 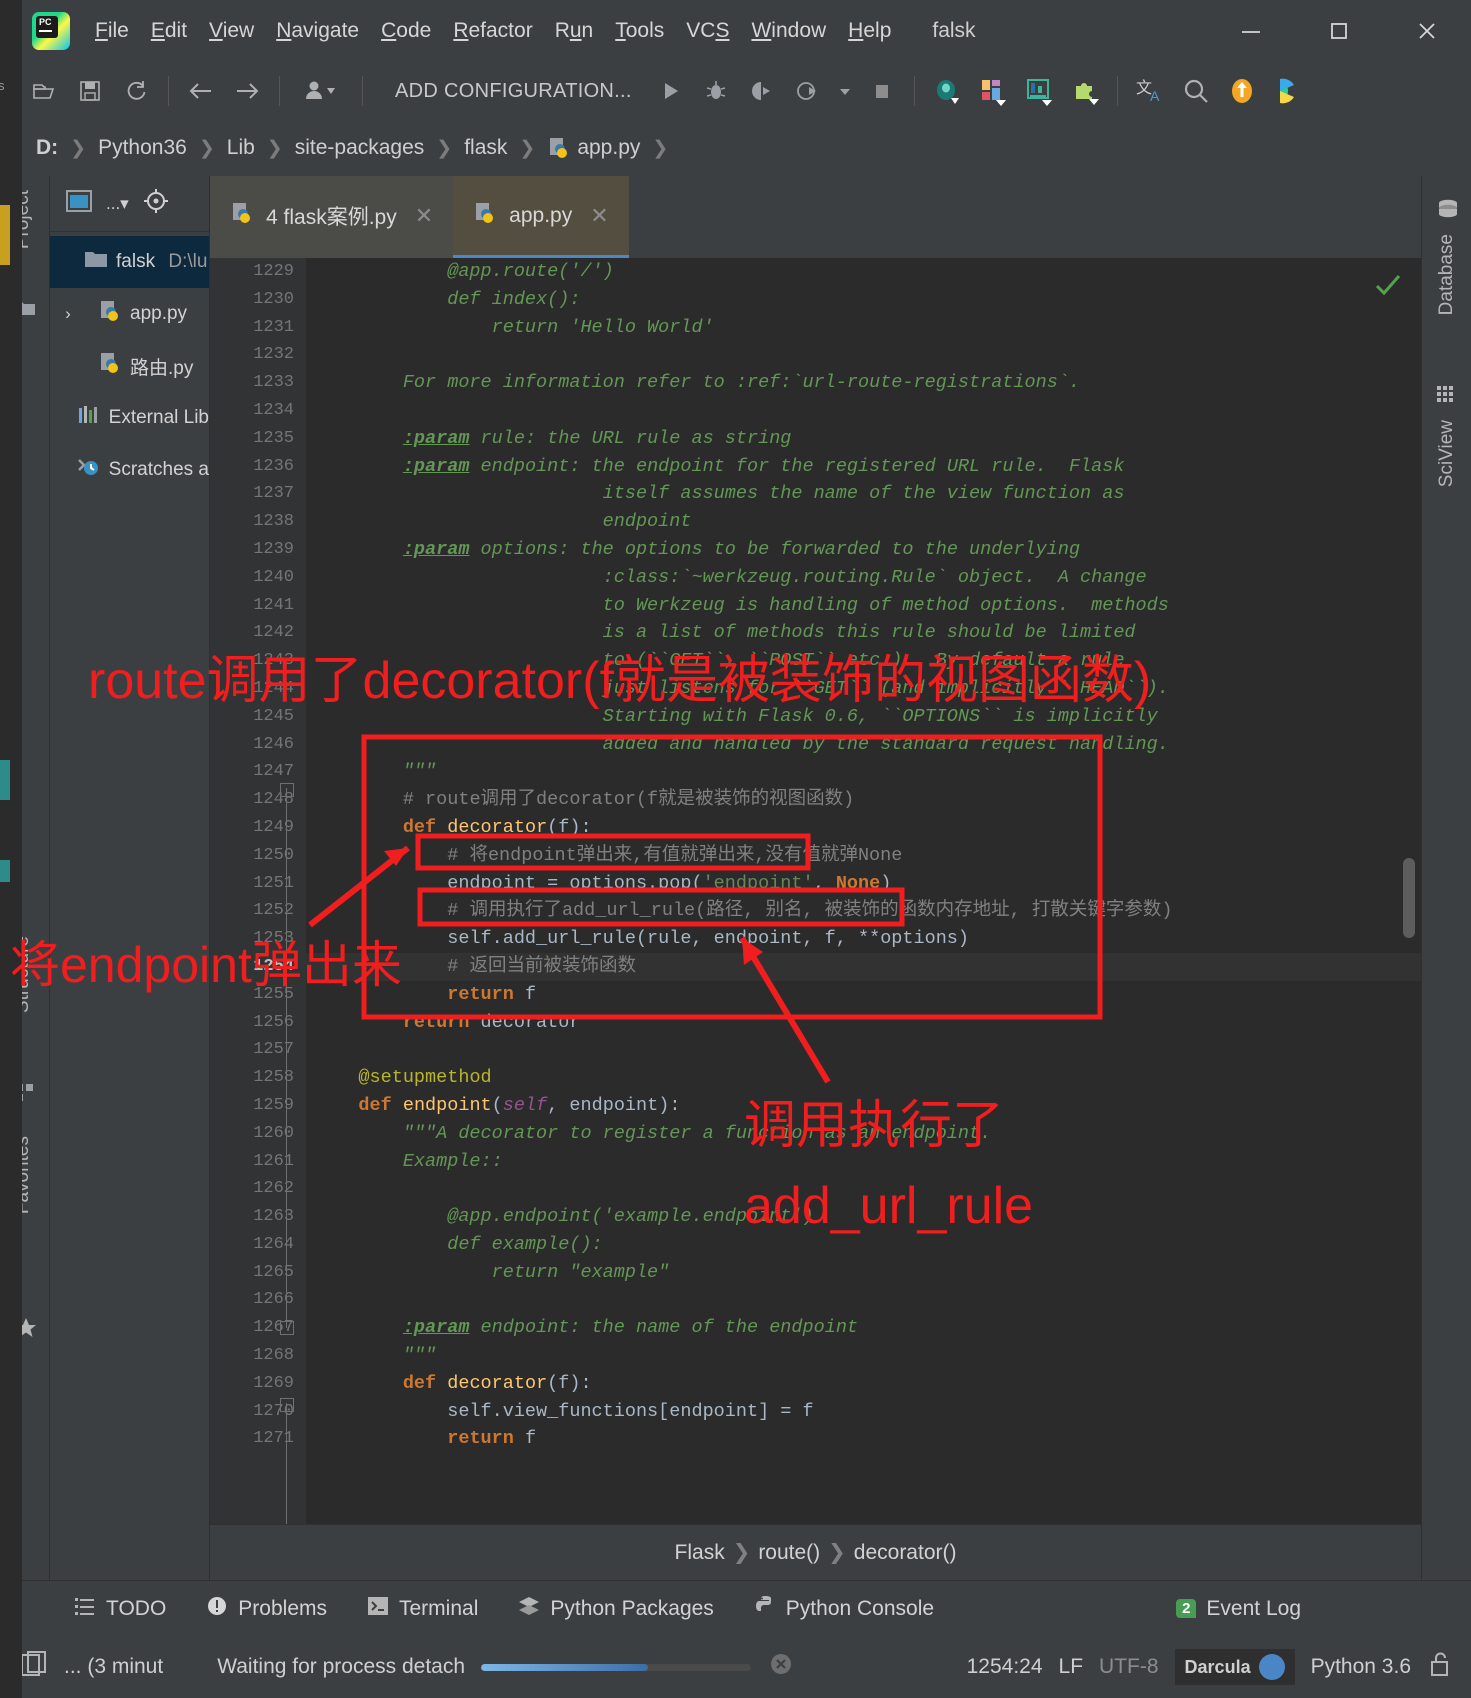 I want to click on code-line: # 返回当前被装饰函数, so click(x=863, y=966).